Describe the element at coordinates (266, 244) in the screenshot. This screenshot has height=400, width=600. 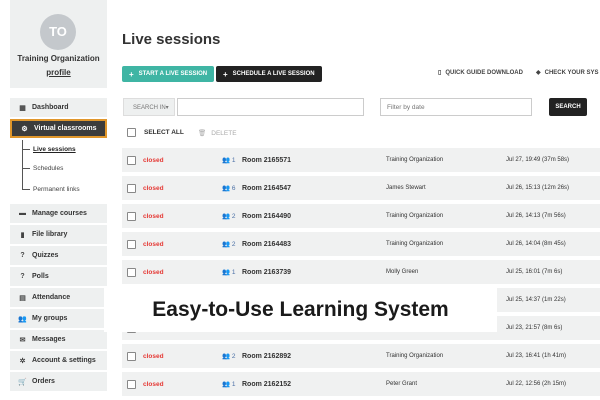
I see `room-name: Room 2164483` at that location.